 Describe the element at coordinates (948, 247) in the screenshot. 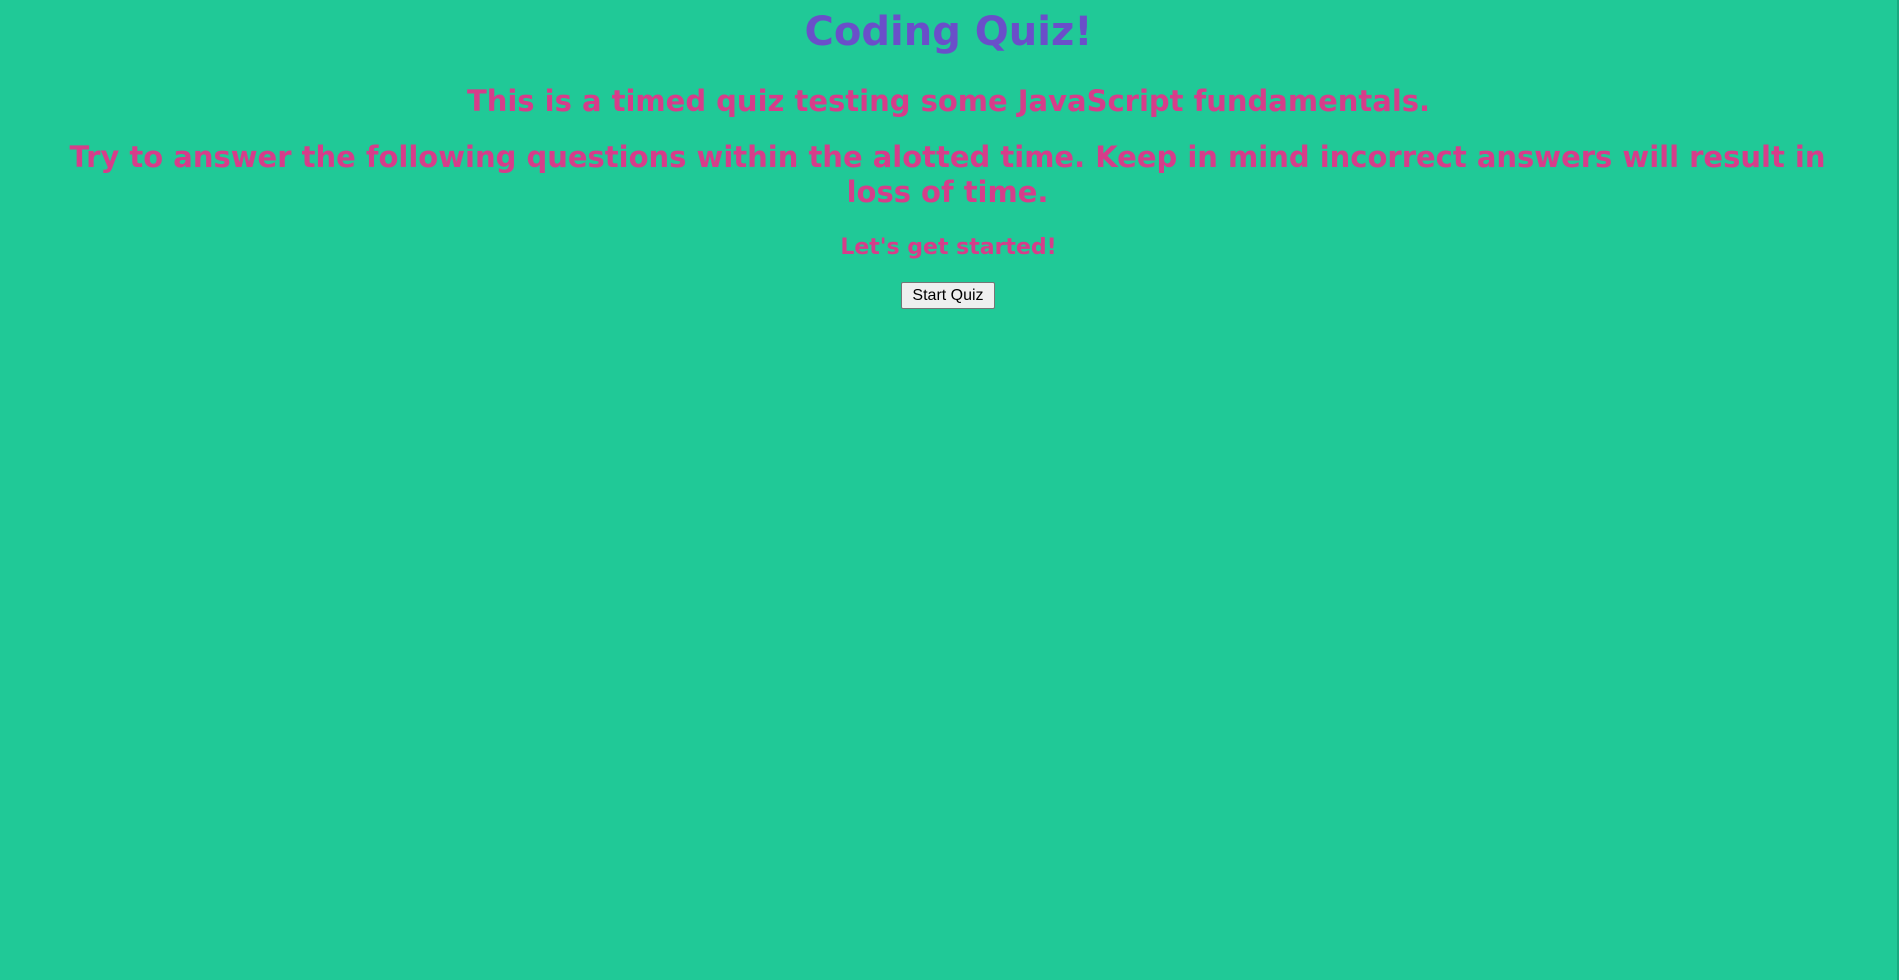

I see `start-prompt-text: Let's get started!` at that location.